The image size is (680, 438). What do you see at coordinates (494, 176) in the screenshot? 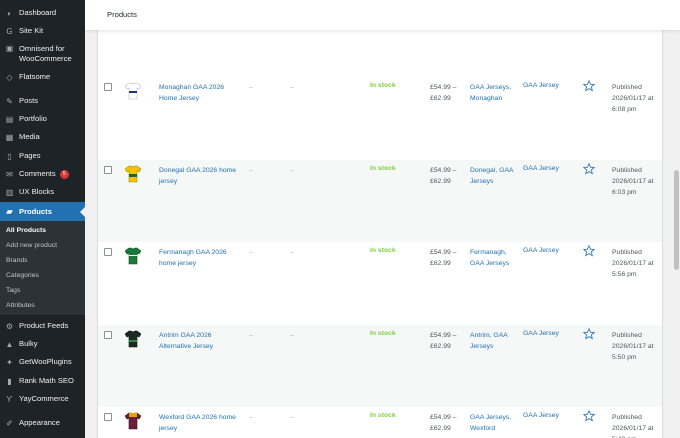
I see `categories-links: Donegal, GAA Jerseys` at bounding box center [494, 176].